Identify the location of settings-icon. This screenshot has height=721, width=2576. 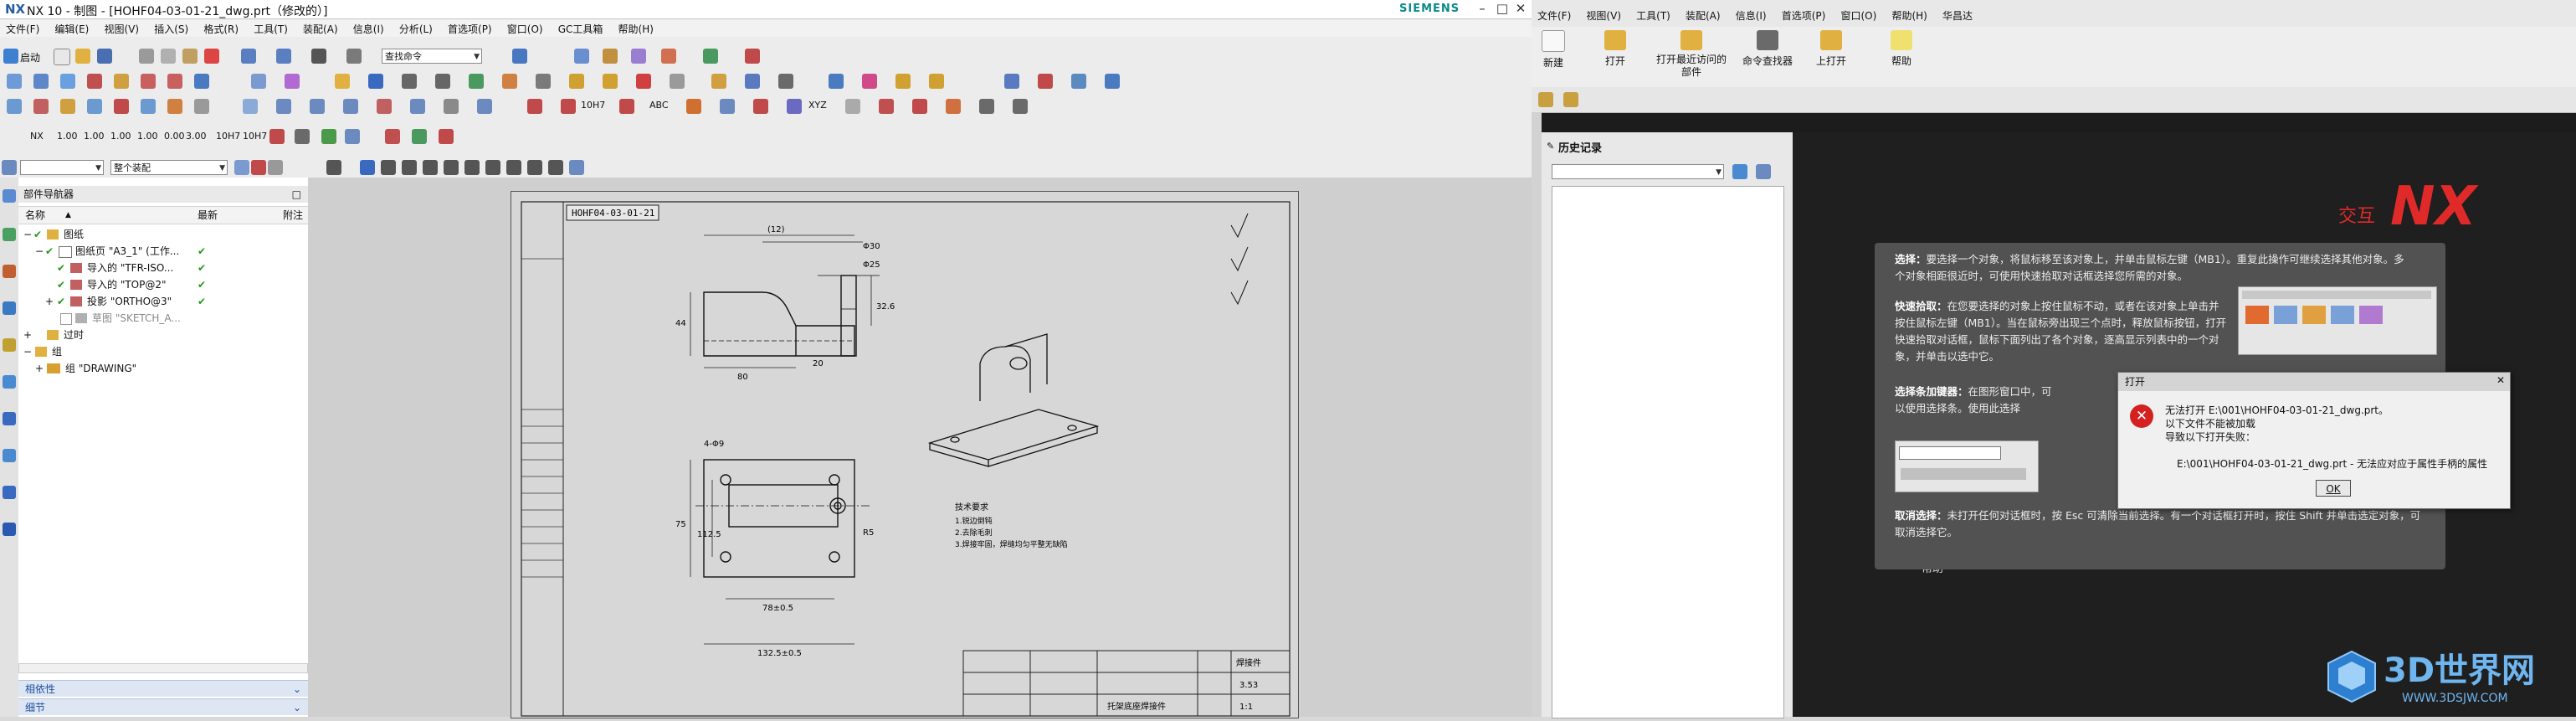
(1020, 106).